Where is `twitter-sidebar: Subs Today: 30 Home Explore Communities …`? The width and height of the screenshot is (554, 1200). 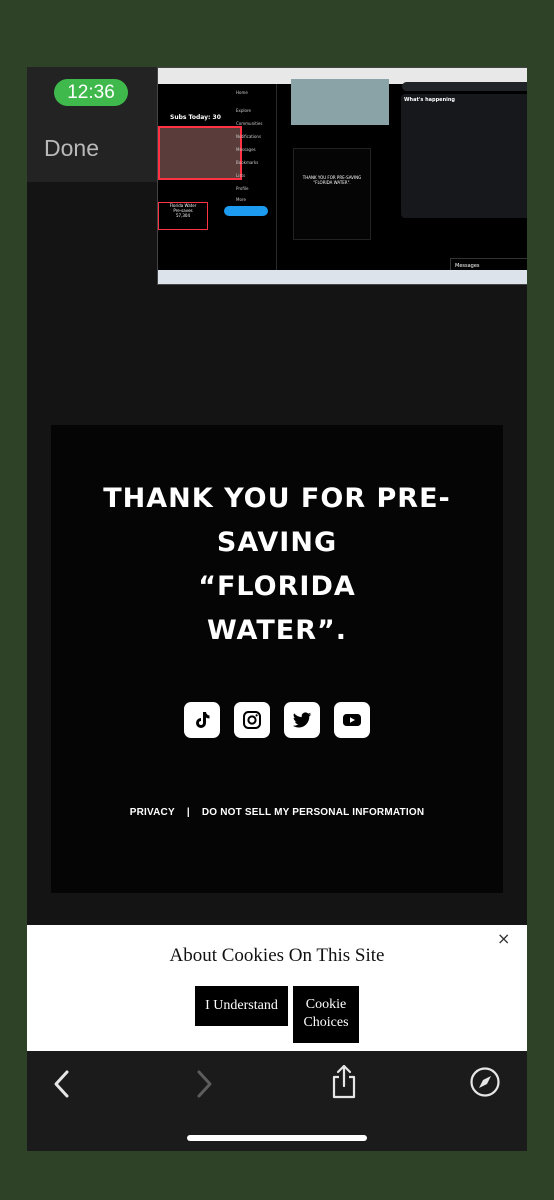 twitter-sidebar: Subs Today: 30 Home Explore Communities … is located at coordinates (217, 177).